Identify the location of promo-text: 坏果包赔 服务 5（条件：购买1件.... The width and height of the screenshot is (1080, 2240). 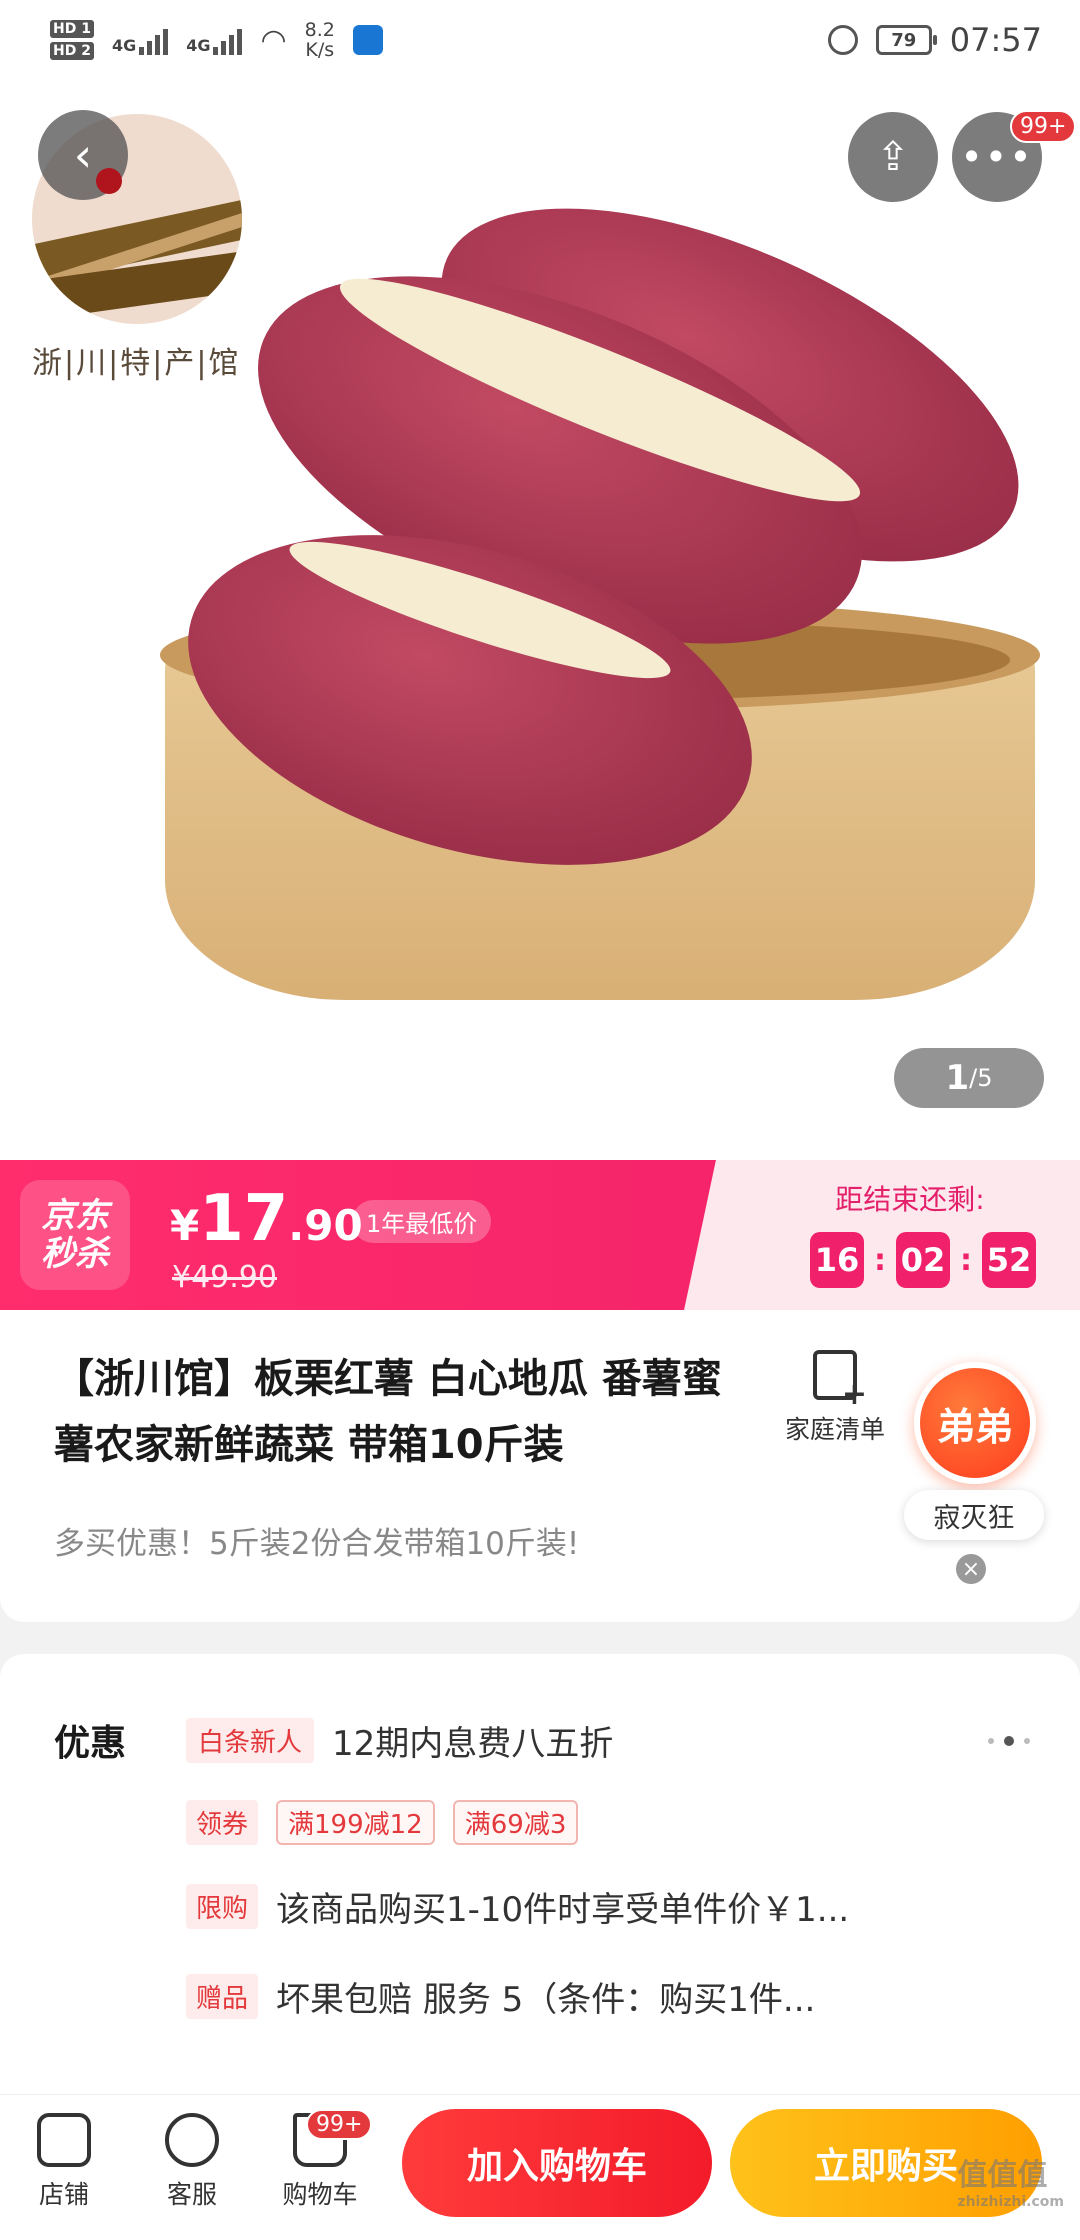
(546, 2000).